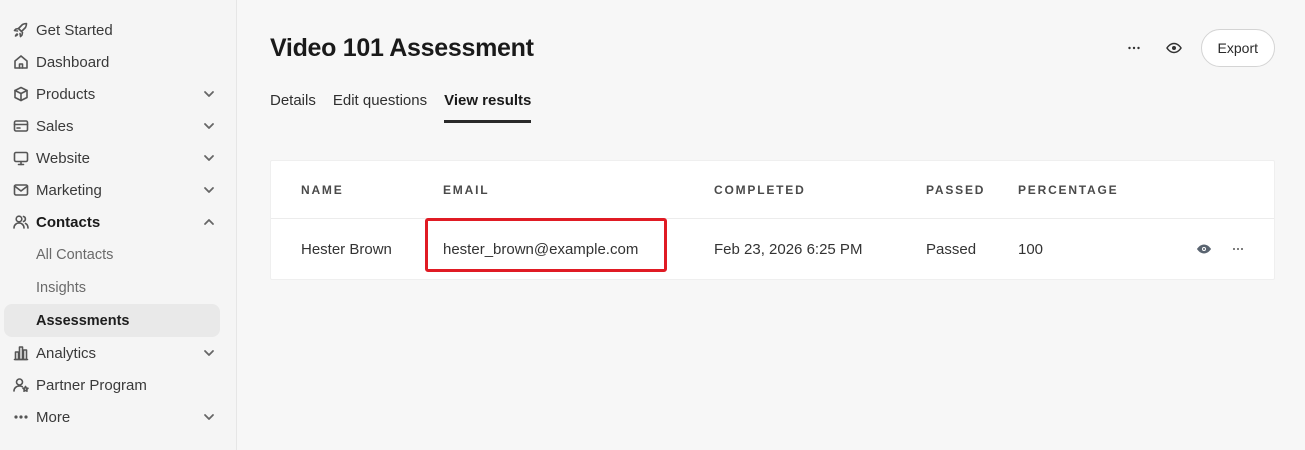 The height and width of the screenshot is (450, 1305). What do you see at coordinates (55, 126) in the screenshot?
I see `sidebar-item-label: Sales` at bounding box center [55, 126].